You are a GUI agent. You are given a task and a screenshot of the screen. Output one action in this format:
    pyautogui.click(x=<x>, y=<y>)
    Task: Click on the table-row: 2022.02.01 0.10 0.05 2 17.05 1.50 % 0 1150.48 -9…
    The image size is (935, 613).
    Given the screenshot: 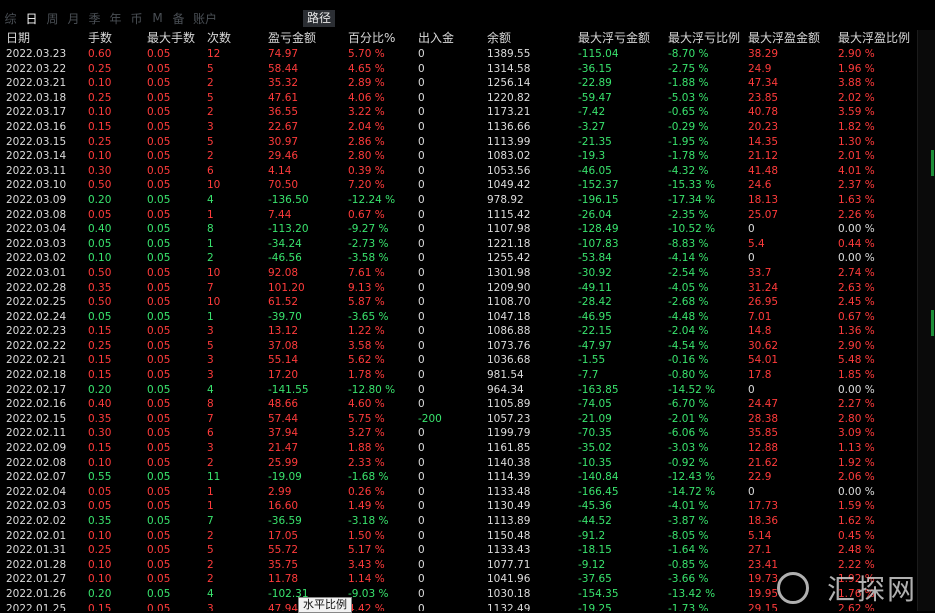 What is the action you would take?
    pyautogui.click(x=459, y=536)
    